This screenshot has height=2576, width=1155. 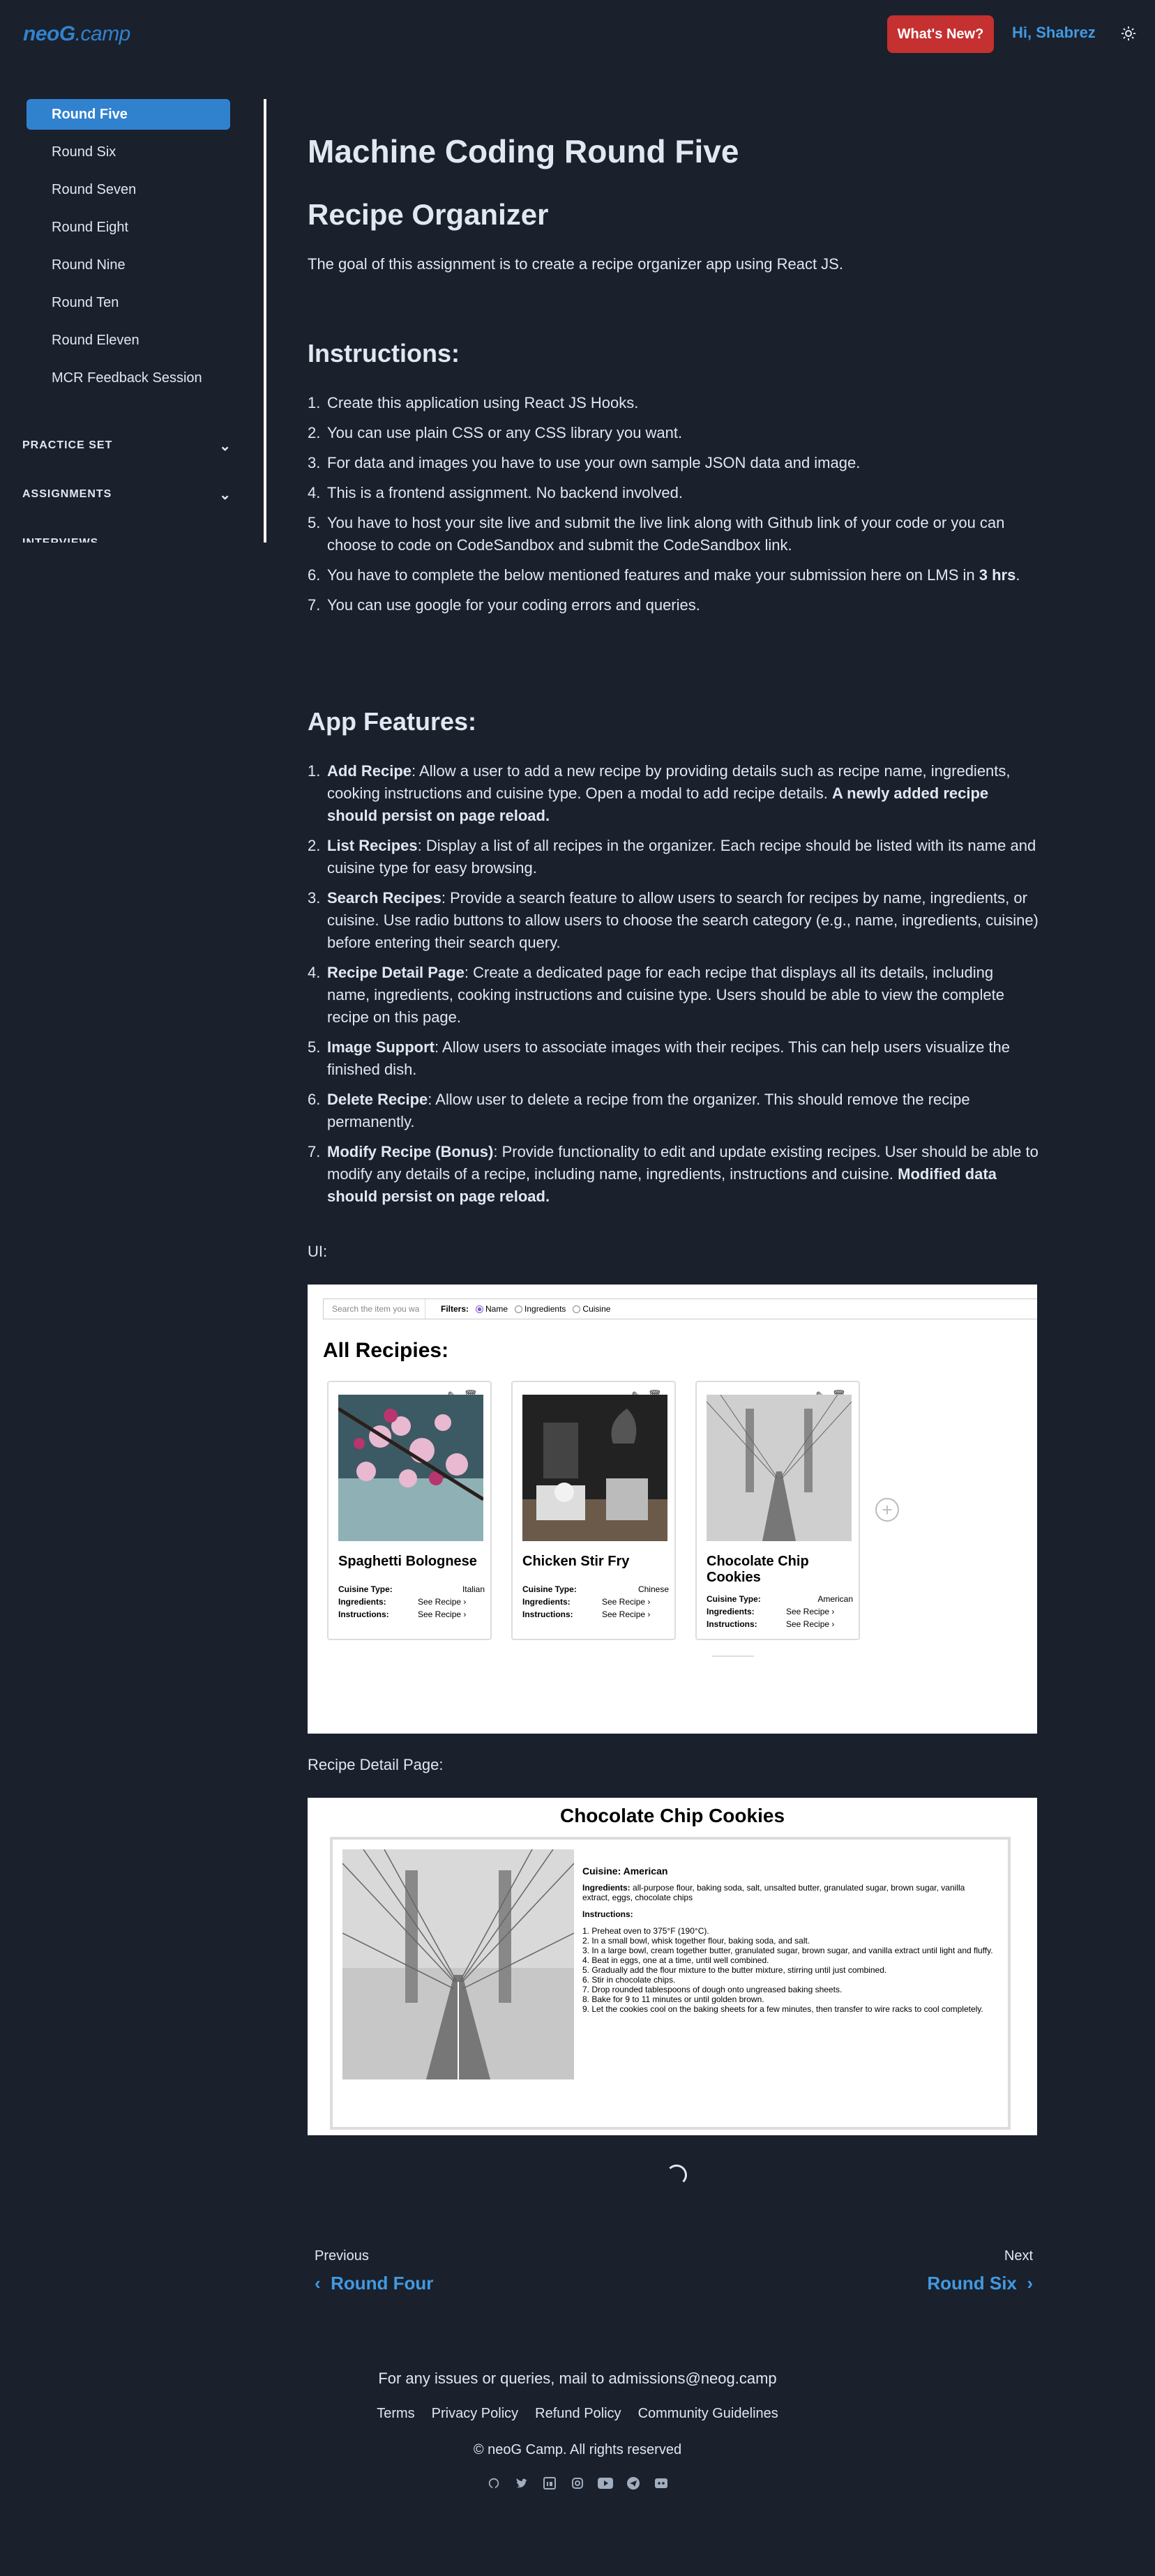 I want to click on footer-link: Terms, so click(x=396, y=2414).